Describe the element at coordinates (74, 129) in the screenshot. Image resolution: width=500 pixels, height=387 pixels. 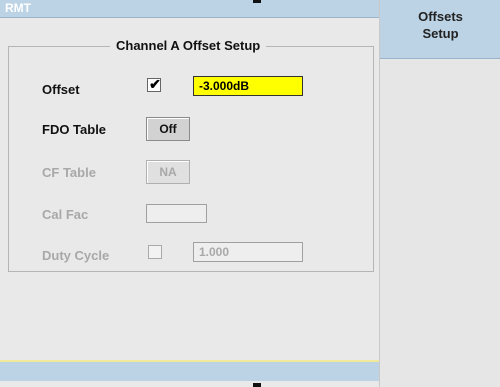
I see `fdo-table-label: FDO Table` at that location.